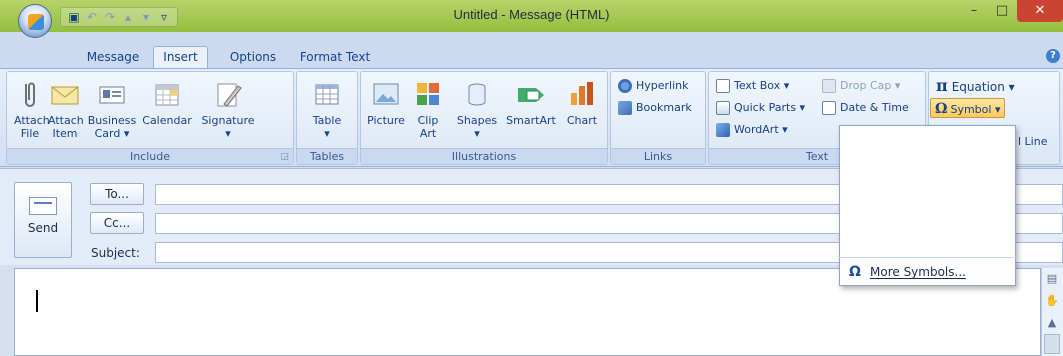 The image size is (1063, 356). Describe the element at coordinates (658, 156) in the screenshot. I see `group-links-label: Links` at that location.